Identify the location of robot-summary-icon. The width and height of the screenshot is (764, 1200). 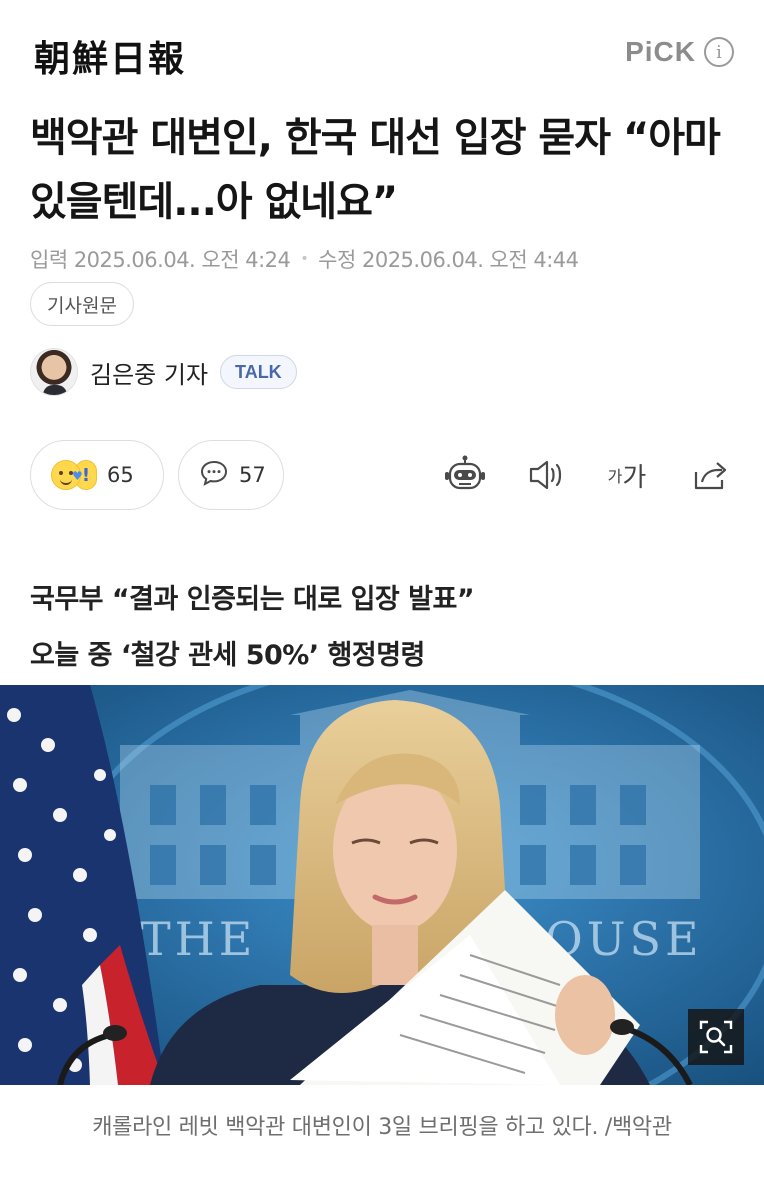
(465, 475).